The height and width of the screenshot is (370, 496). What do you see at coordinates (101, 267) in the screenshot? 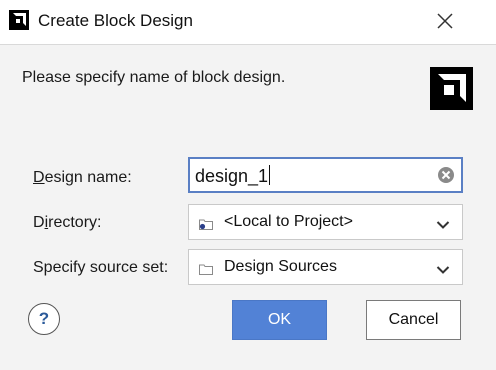
I see `source-set-label: Specify source set:` at bounding box center [101, 267].